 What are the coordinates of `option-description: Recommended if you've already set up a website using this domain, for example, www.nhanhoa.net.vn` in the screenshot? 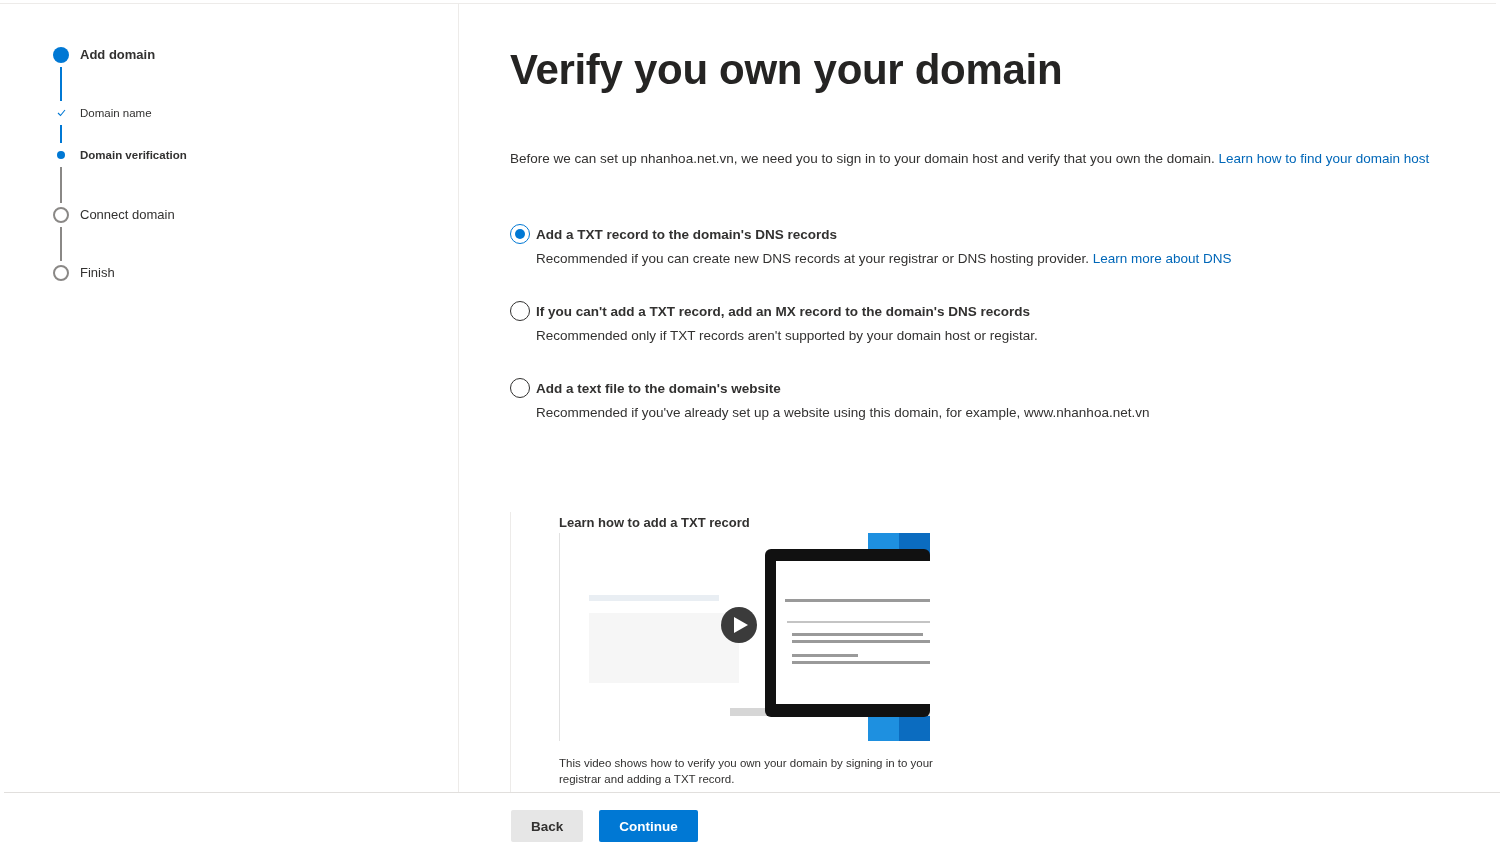 It's located at (843, 413).